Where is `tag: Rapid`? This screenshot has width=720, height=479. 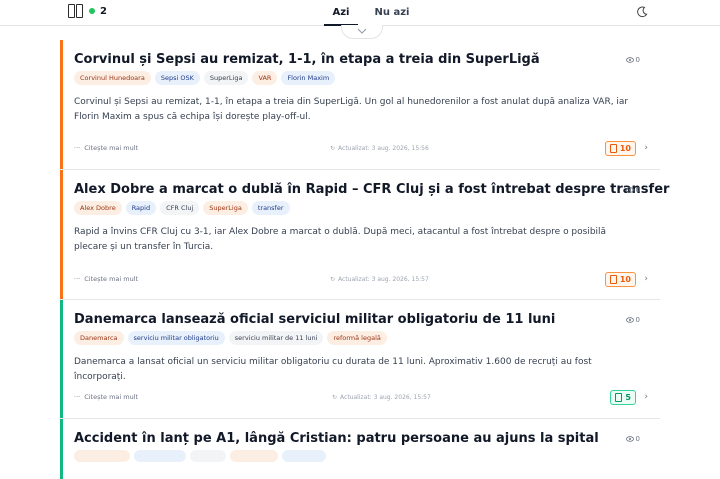
tag: Rapid is located at coordinates (141, 208).